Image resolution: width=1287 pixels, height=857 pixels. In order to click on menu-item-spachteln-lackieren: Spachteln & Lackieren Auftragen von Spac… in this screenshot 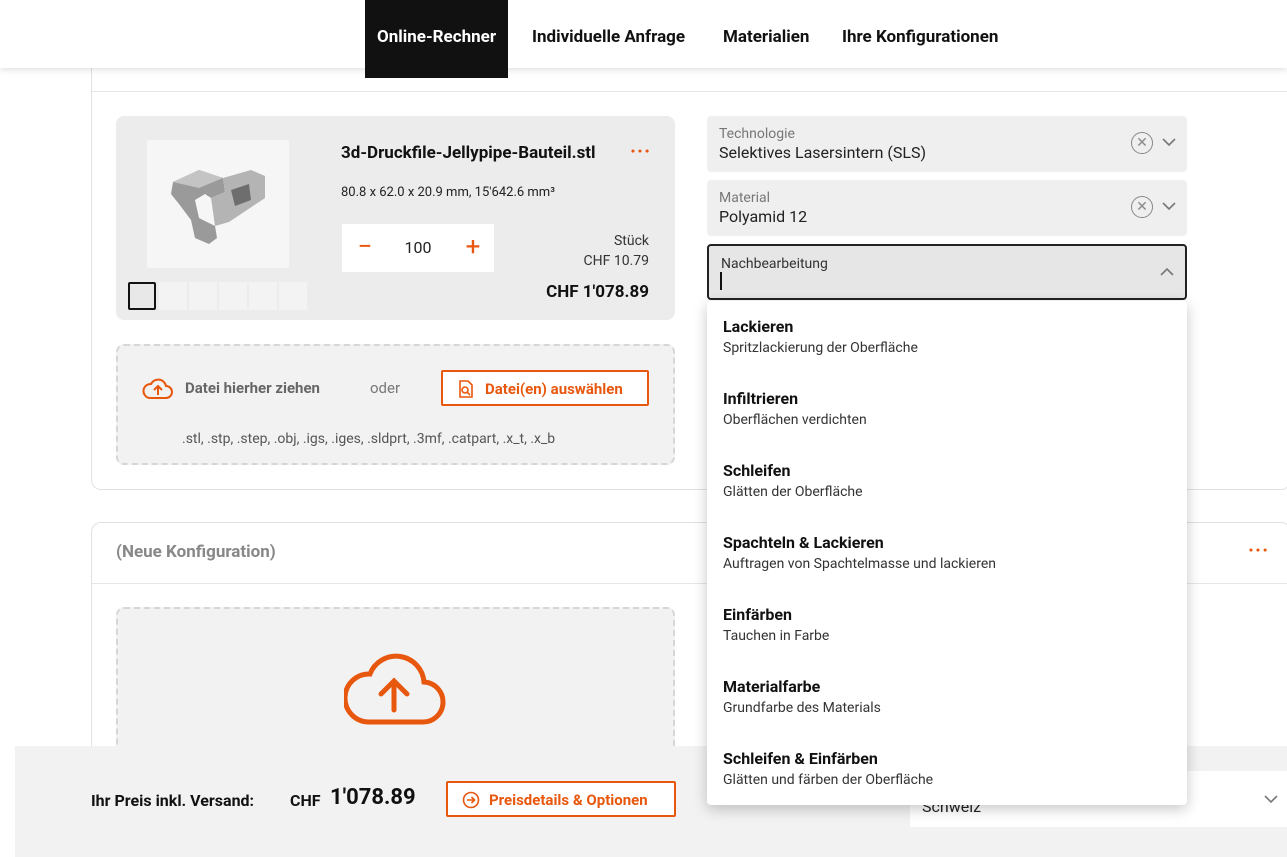, I will do `click(947, 553)`.